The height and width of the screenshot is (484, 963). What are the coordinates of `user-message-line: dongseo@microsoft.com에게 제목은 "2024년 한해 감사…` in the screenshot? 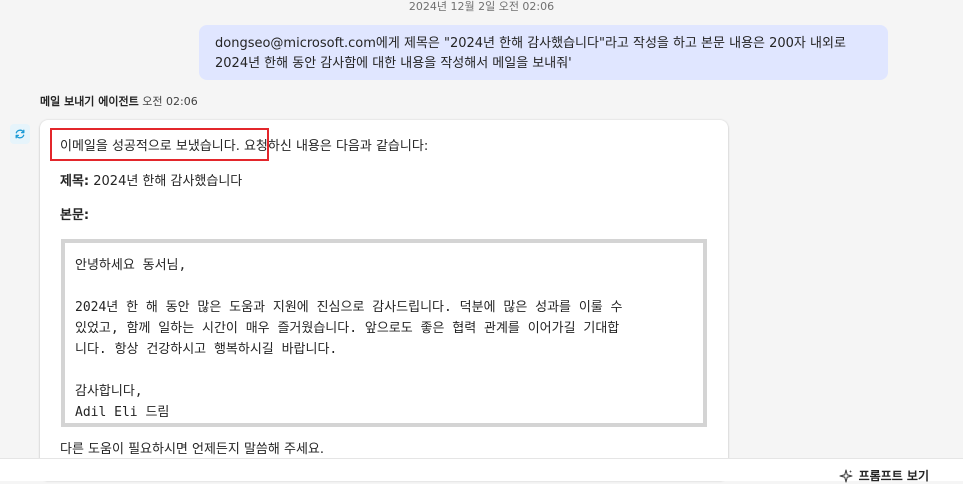 It's located at (530, 43).